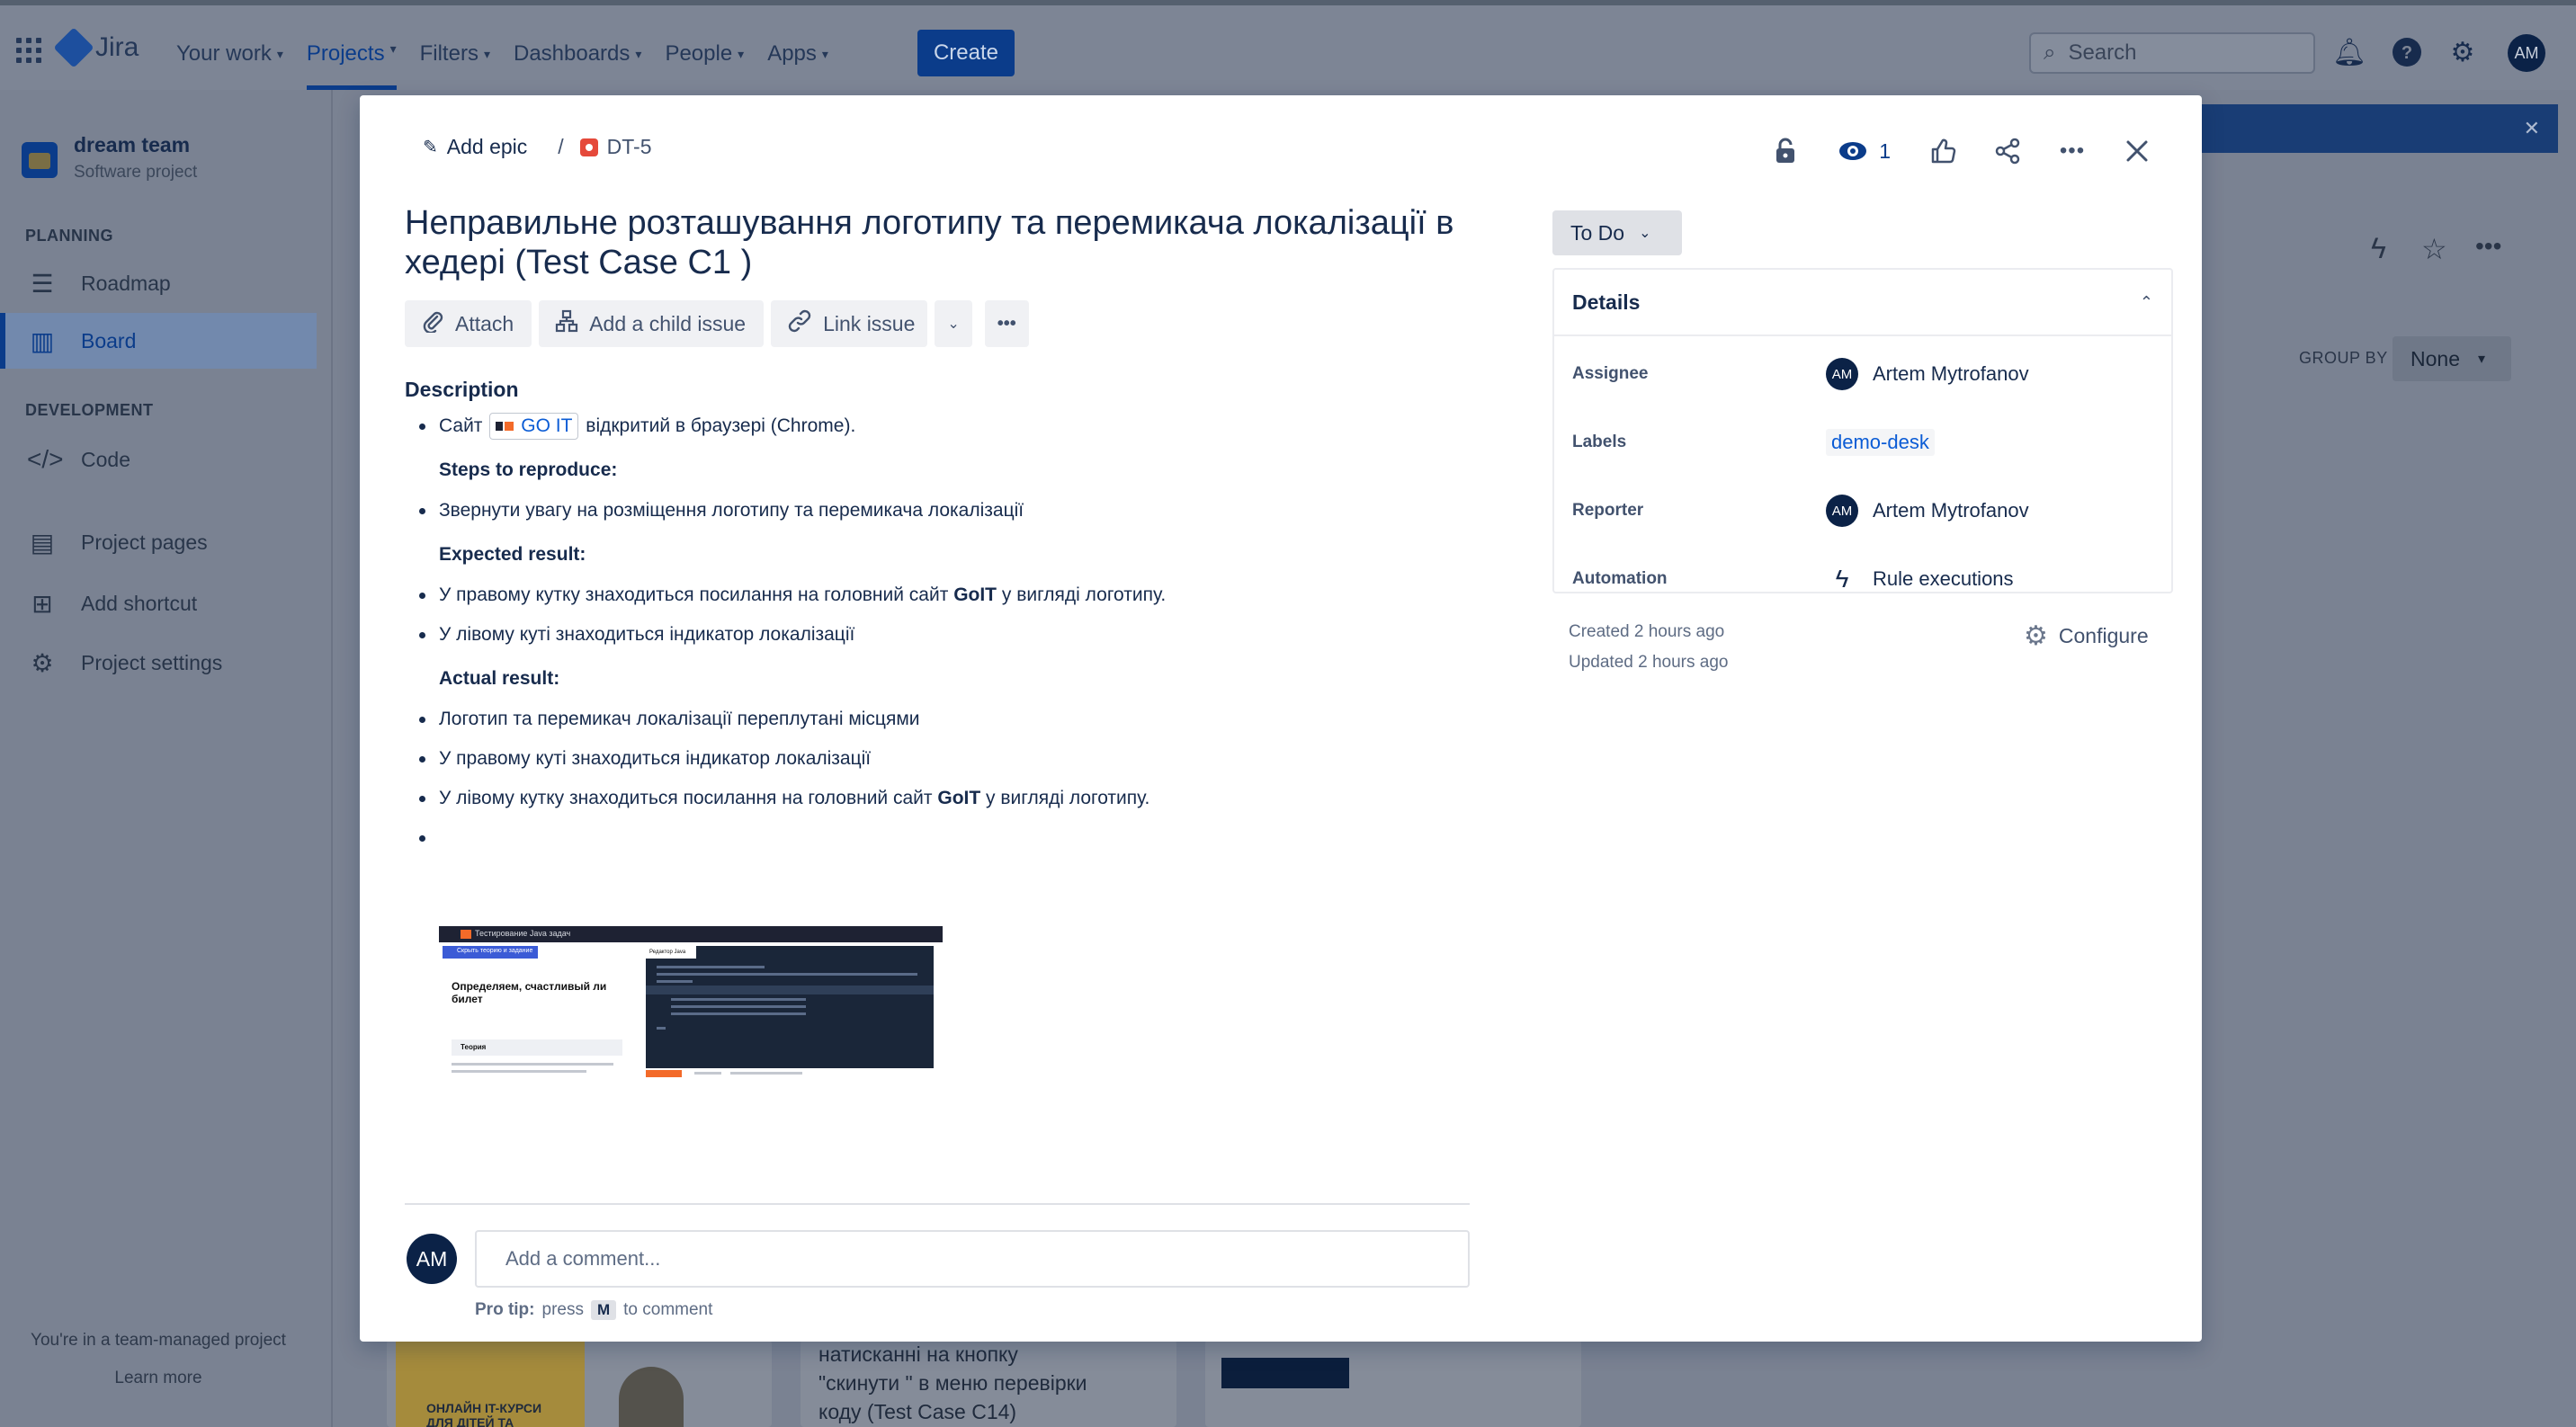 The width and height of the screenshot is (2576, 1427). I want to click on screenshot-code-editor: Редактор Java, so click(790, 1007).